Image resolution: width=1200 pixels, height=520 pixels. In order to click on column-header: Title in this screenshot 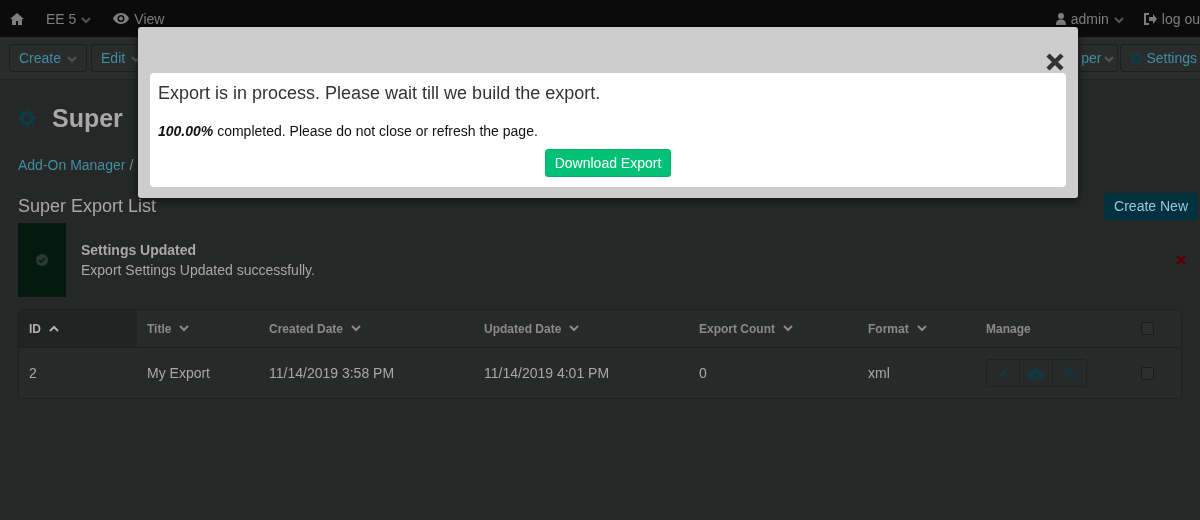, I will do `click(198, 328)`.